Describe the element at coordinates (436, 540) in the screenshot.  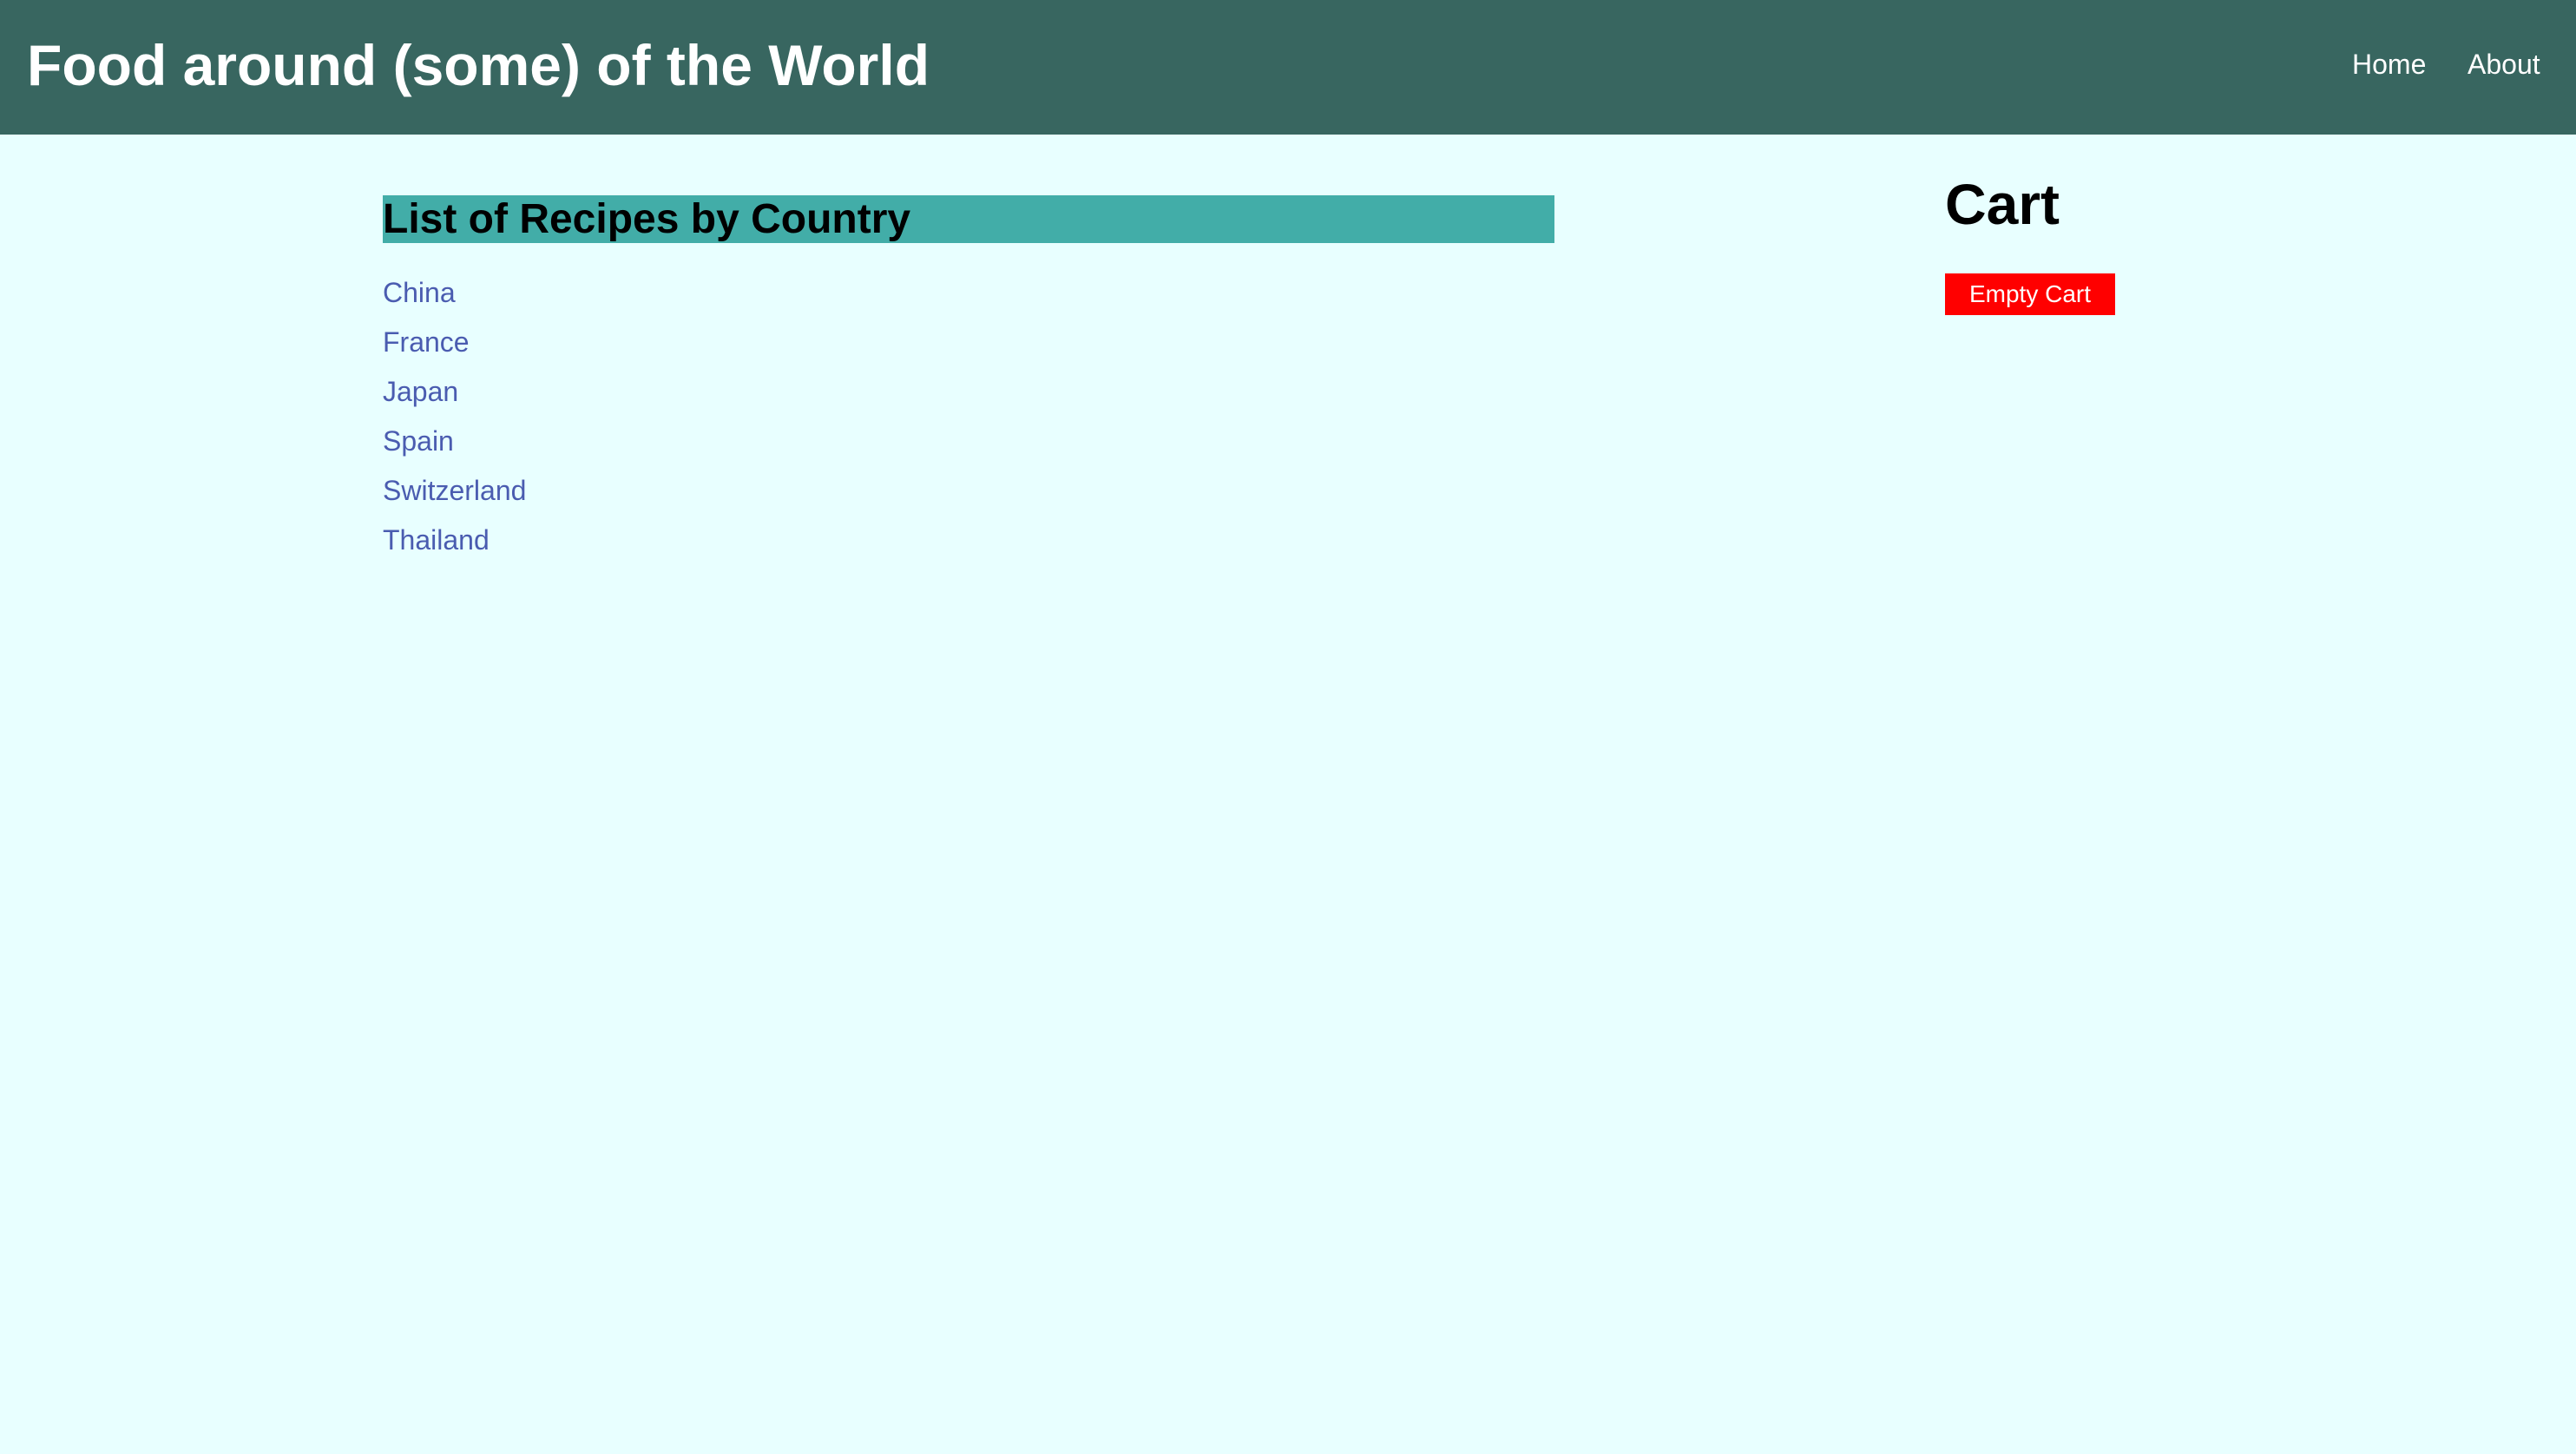
I see `country-link-thailand: Thailand` at that location.